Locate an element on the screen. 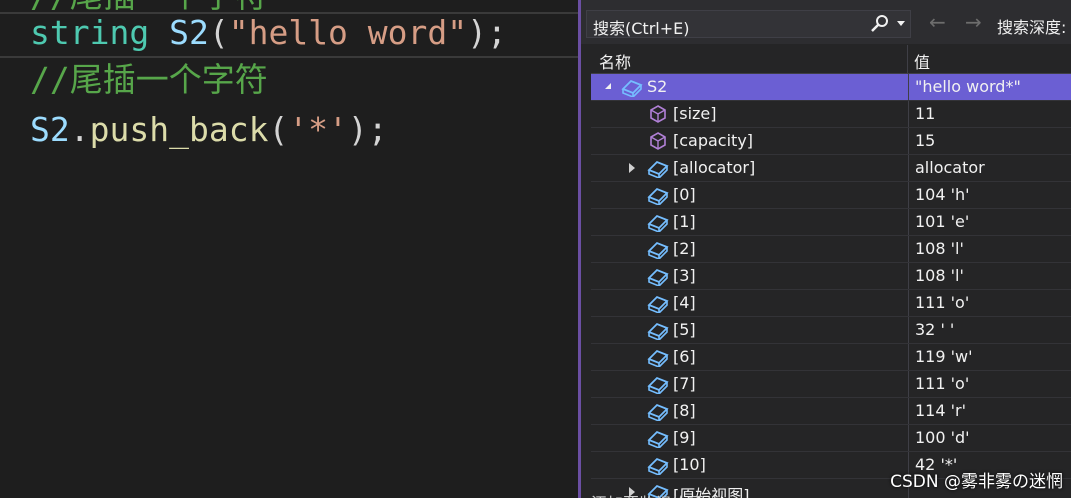  name-cell: [size] is located at coordinates (749, 114).